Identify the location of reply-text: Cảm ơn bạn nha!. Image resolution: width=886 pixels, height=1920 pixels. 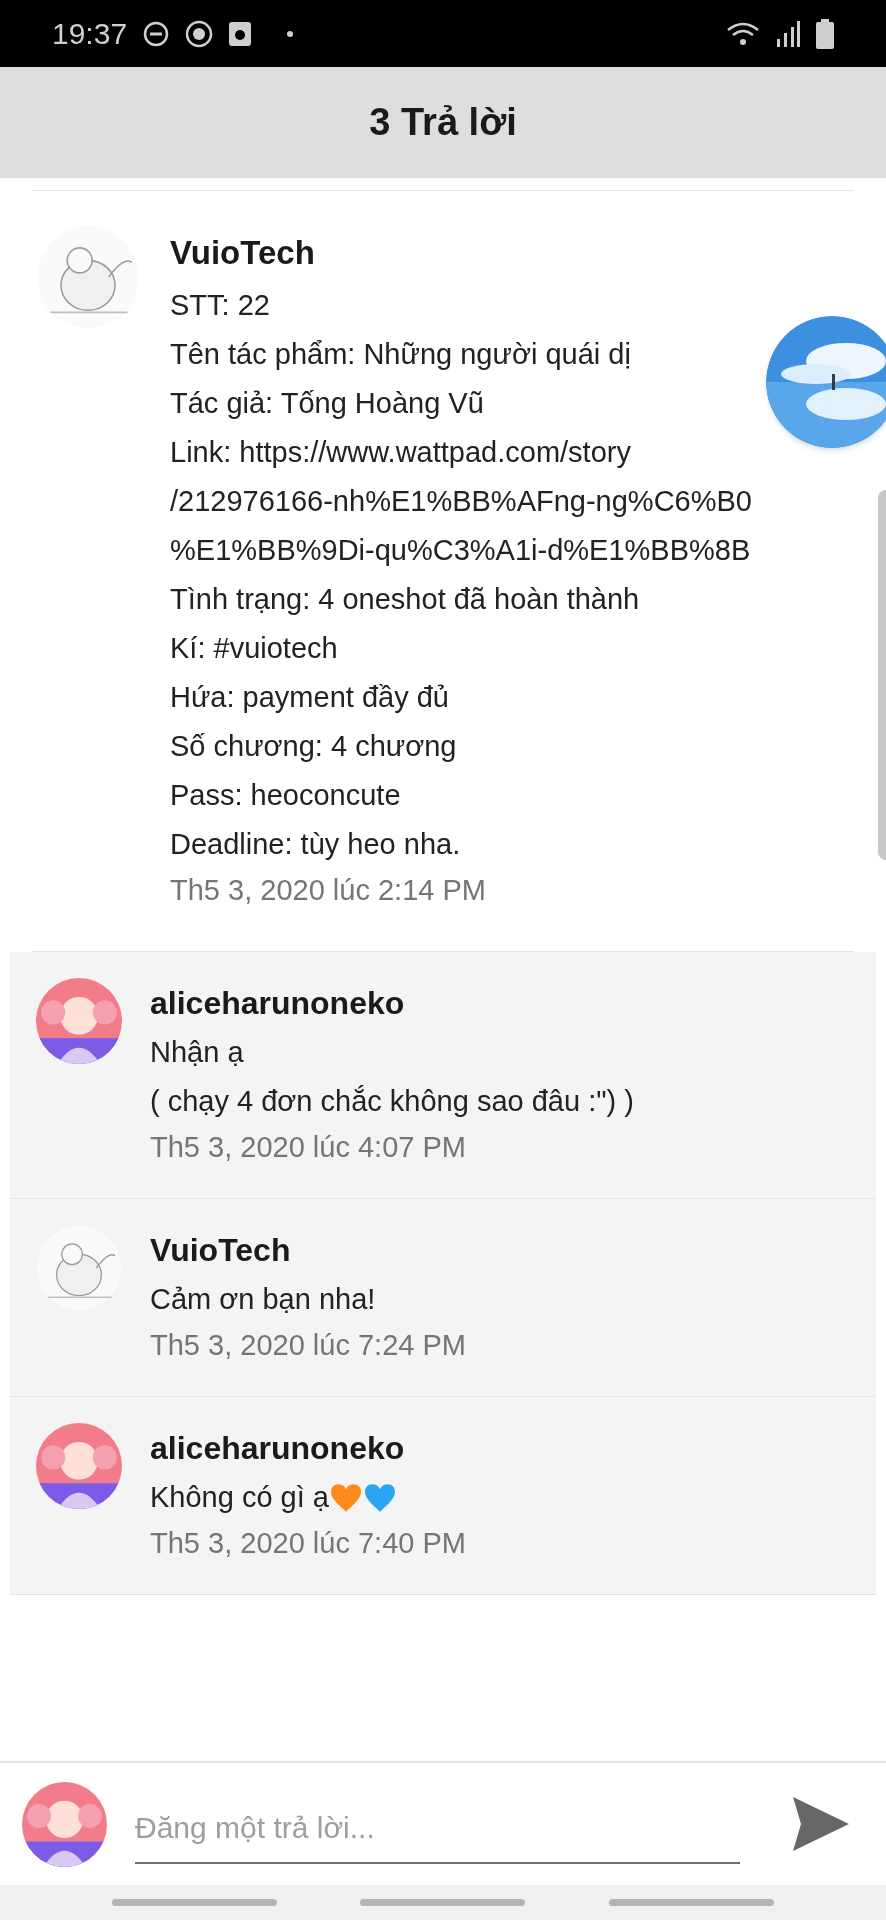
(263, 1299).